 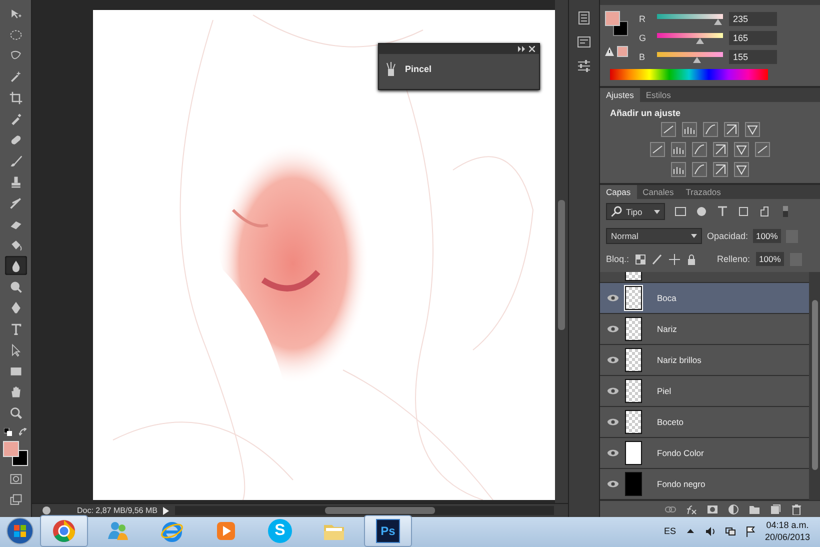 What do you see at coordinates (15, 181) in the screenshot?
I see `stamp-icon` at bounding box center [15, 181].